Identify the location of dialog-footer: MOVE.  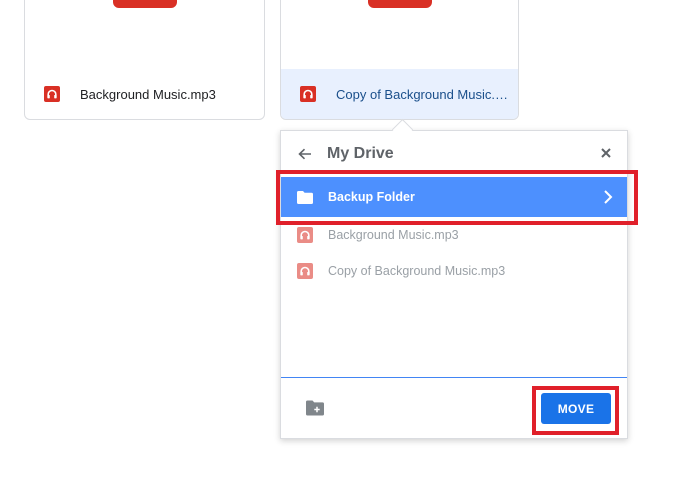
(454, 407).